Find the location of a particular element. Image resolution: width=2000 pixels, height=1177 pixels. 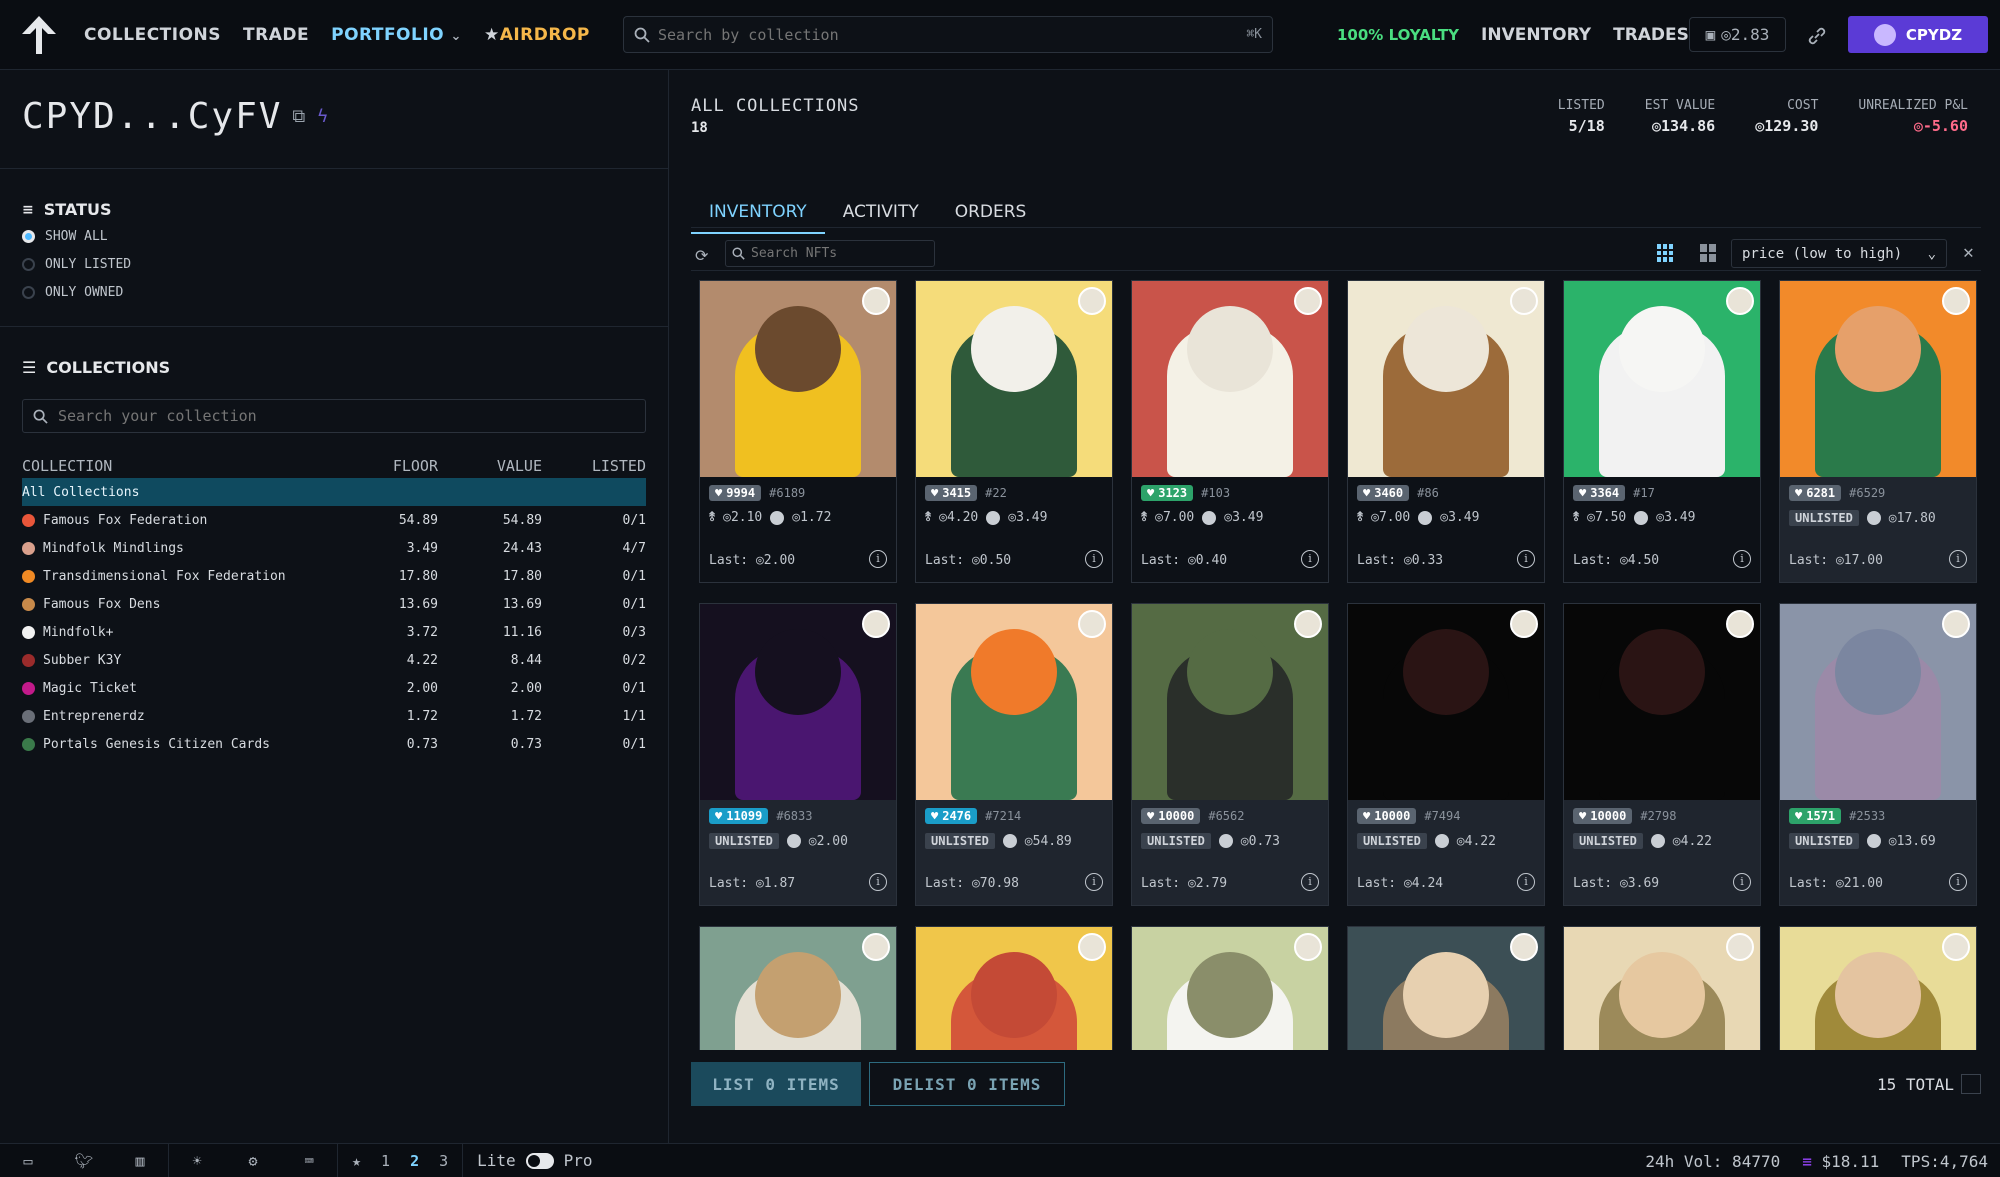

nav-inventory: INVENTORY is located at coordinates (1536, 35).